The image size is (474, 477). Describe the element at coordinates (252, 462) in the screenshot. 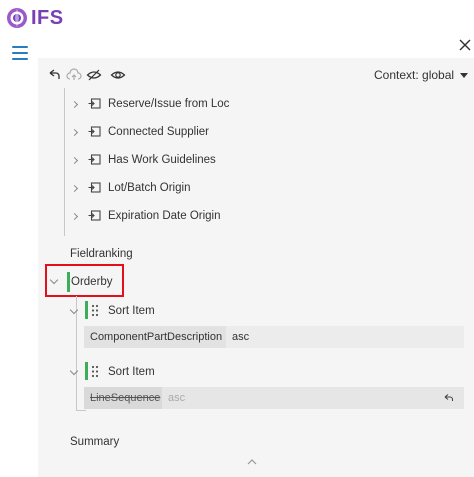

I see `chevron-up-icon` at that location.